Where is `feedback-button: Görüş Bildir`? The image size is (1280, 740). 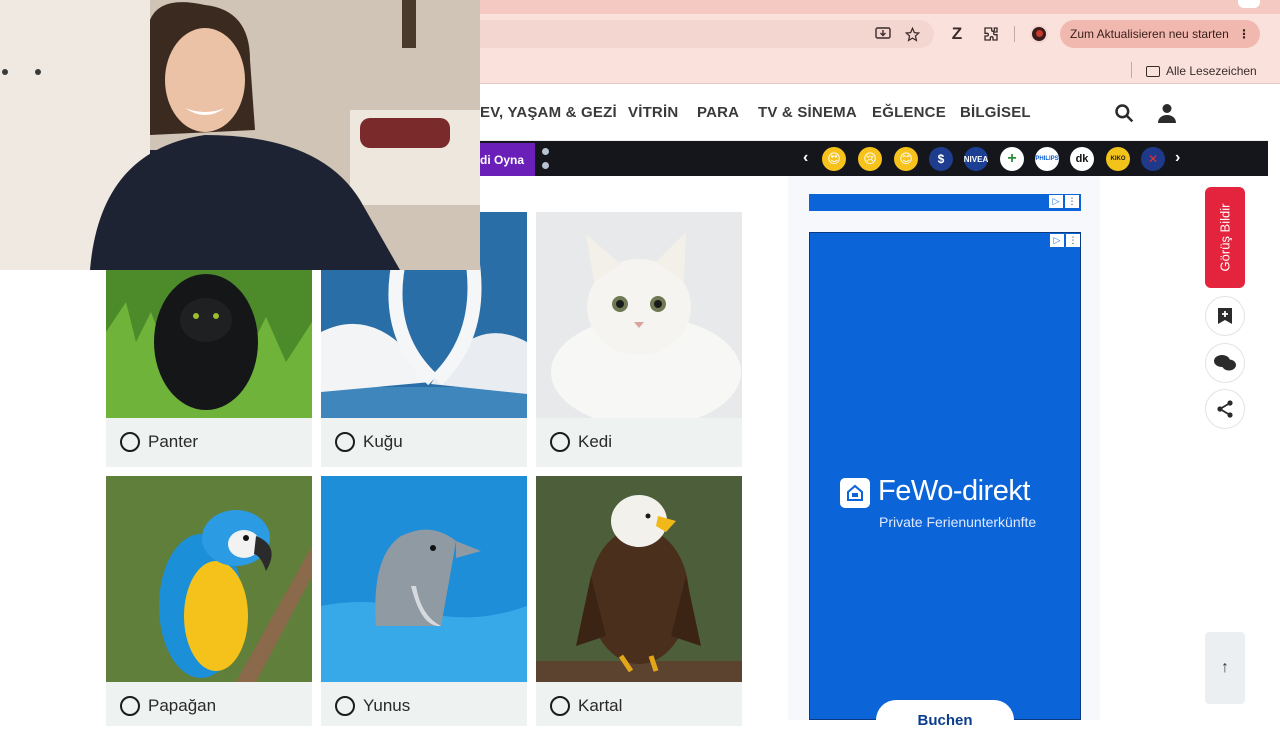
feedback-button: Görüş Bildir is located at coordinates (1225, 237).